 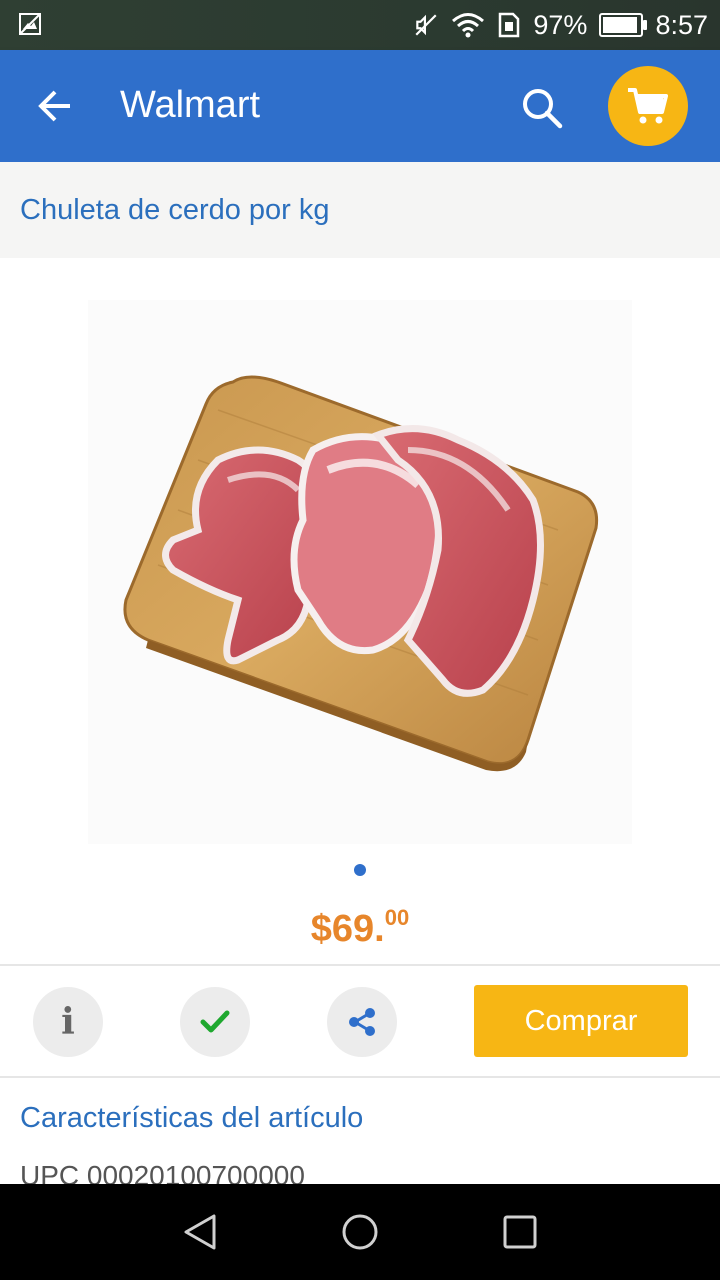 What do you see at coordinates (190, 105) in the screenshot?
I see `app-title: Walmart` at bounding box center [190, 105].